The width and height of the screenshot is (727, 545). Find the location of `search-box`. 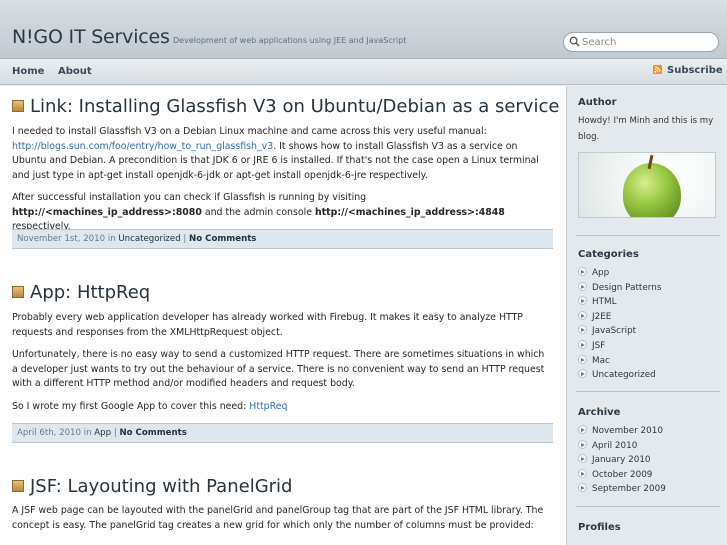

search-box is located at coordinates (641, 42).